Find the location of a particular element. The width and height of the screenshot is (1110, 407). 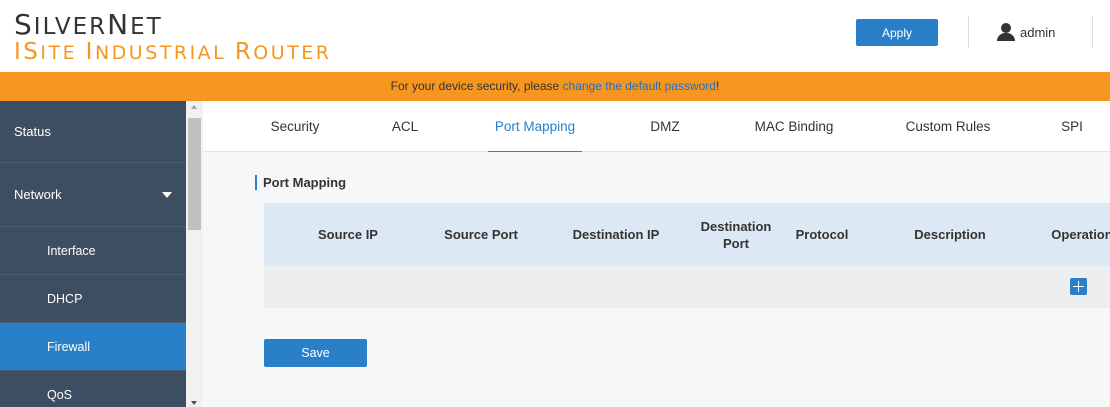

column-header: Destination Port is located at coordinates (736, 234).